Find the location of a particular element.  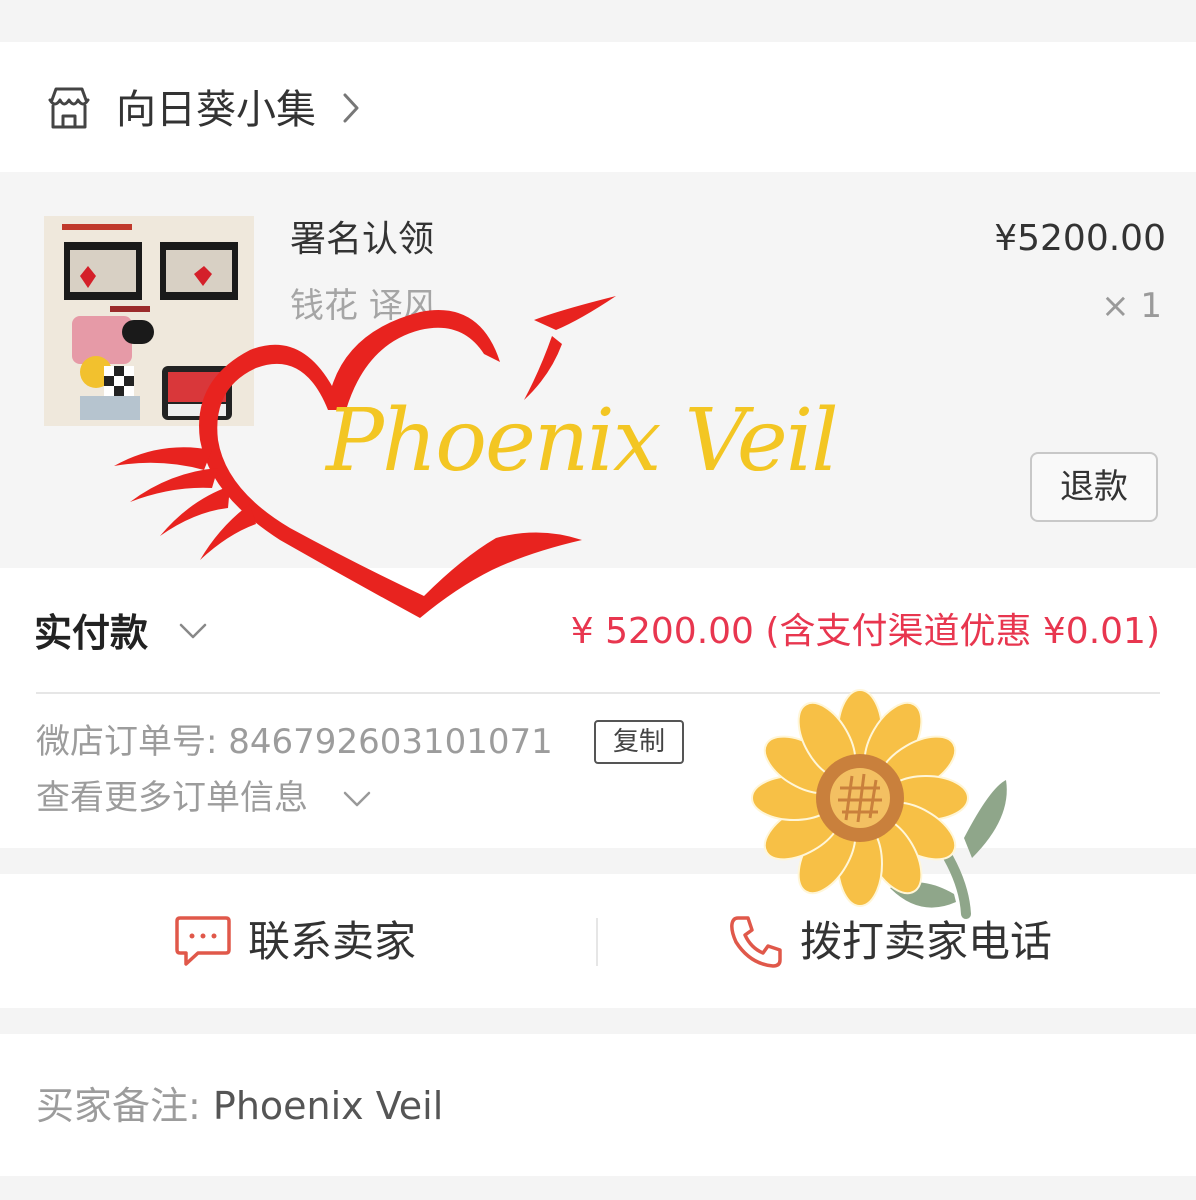

chevron-right-icon is located at coordinates (351, 108).